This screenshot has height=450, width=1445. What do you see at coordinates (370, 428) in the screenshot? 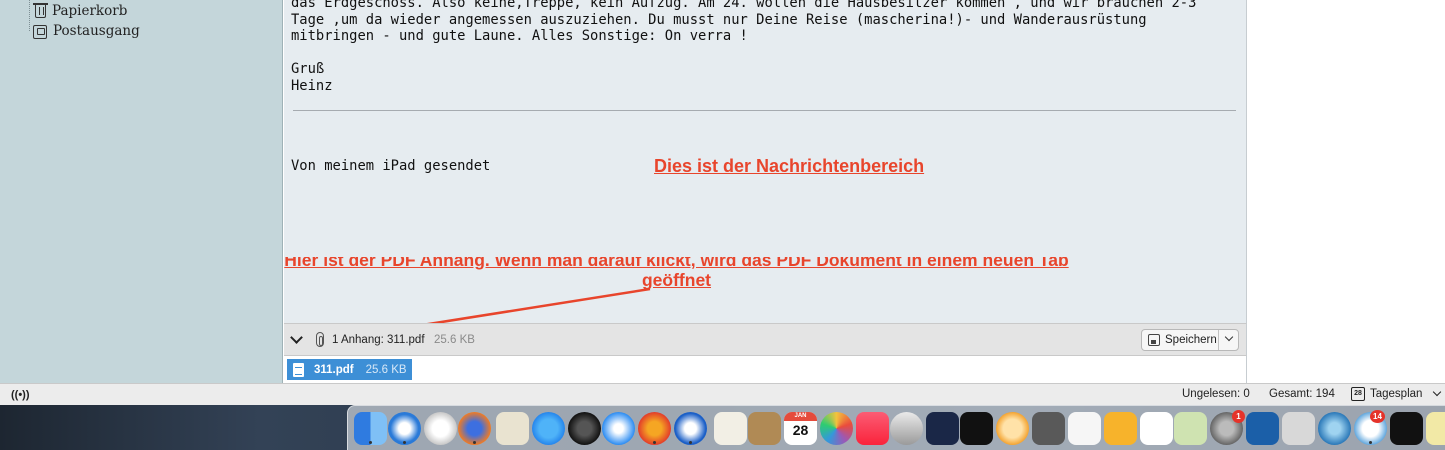
I see `finder-icon` at bounding box center [370, 428].